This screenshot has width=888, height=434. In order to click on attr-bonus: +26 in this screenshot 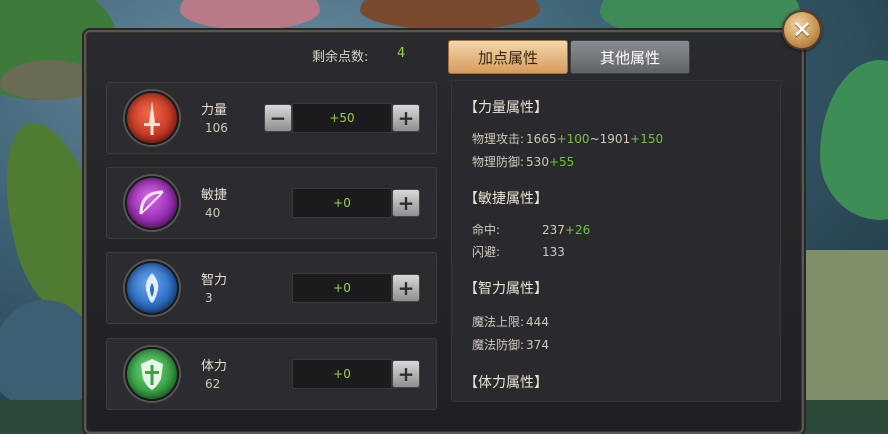, I will do `click(577, 230)`.